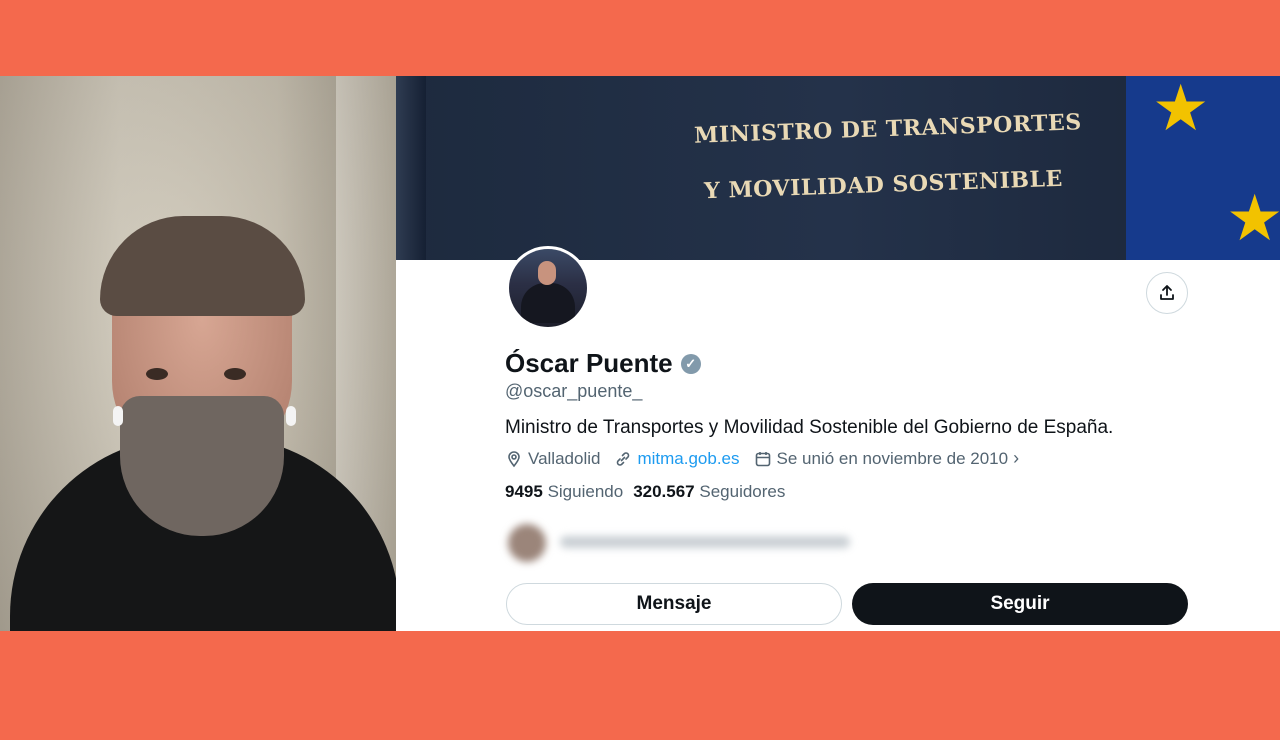  I want to click on profile-name: Óscar Puente, so click(589, 363).